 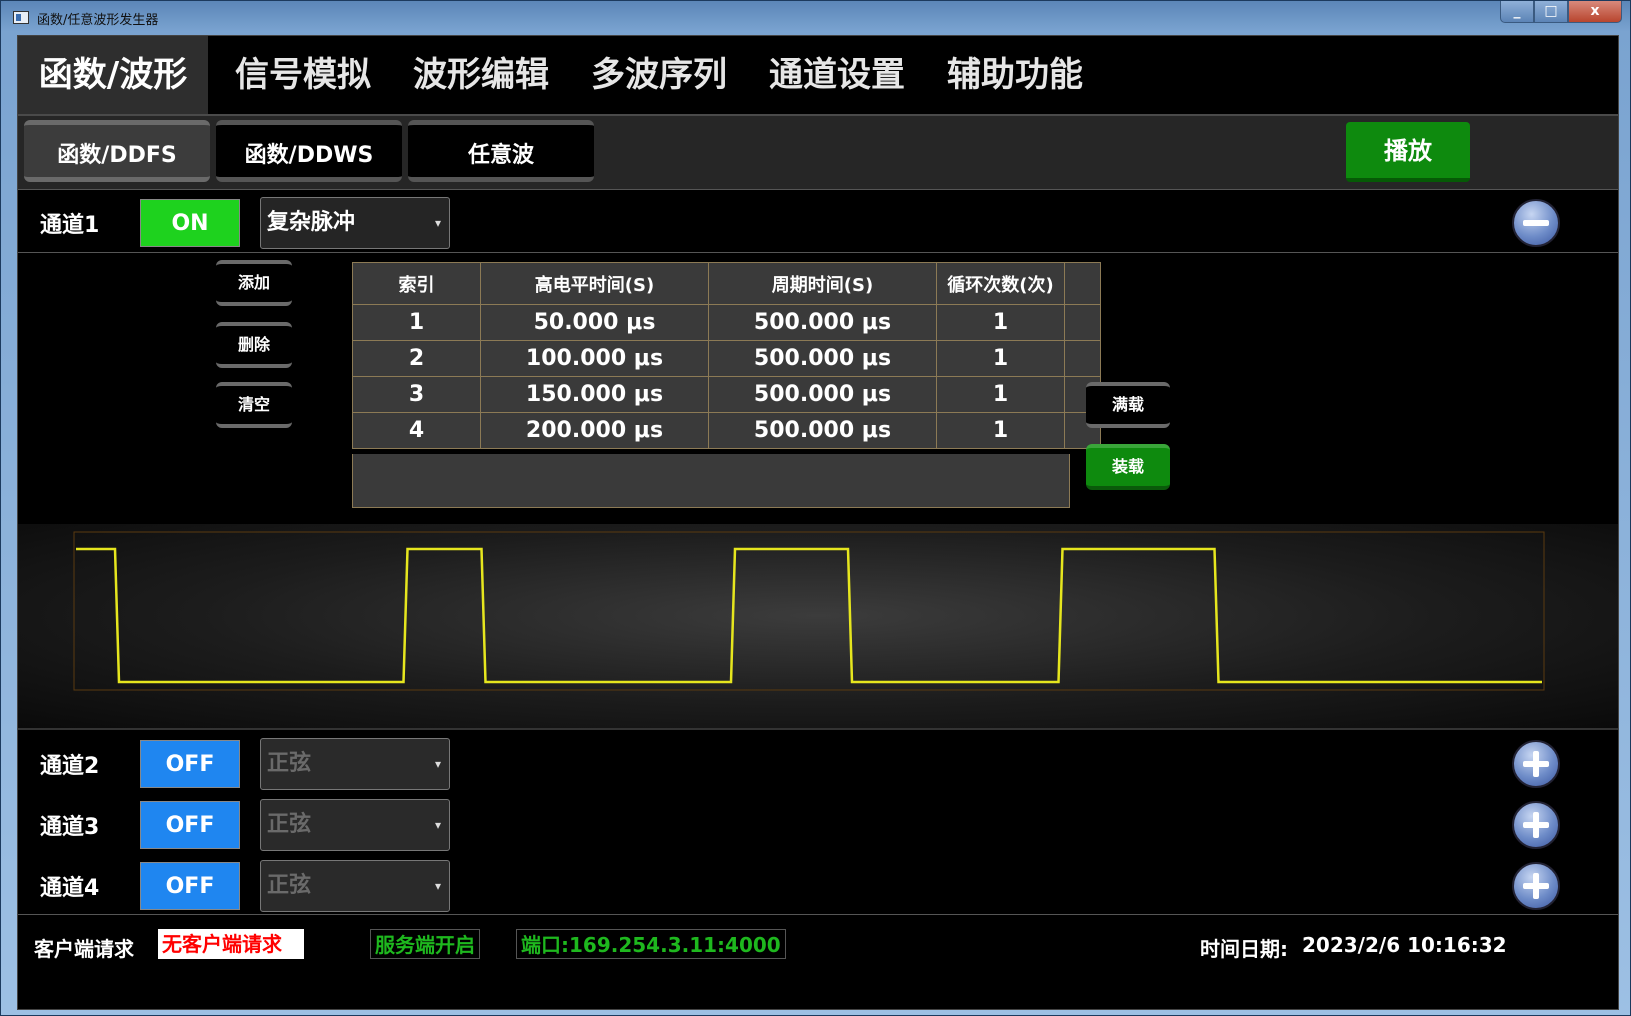 What do you see at coordinates (809, 615) in the screenshot?
I see `pulse-trace` at bounding box center [809, 615].